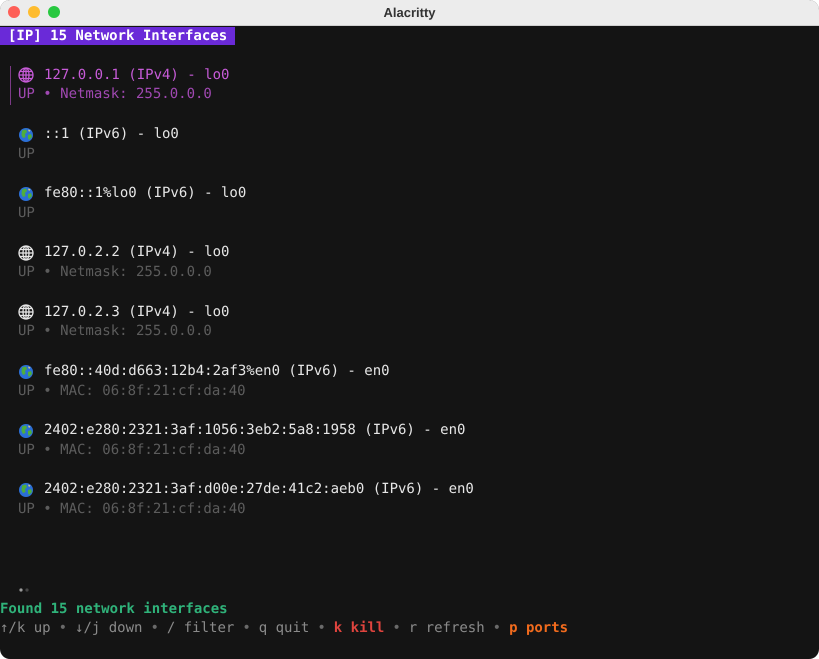 The image size is (819, 659). Describe the element at coordinates (14, 12) in the screenshot. I see `close-button` at that location.